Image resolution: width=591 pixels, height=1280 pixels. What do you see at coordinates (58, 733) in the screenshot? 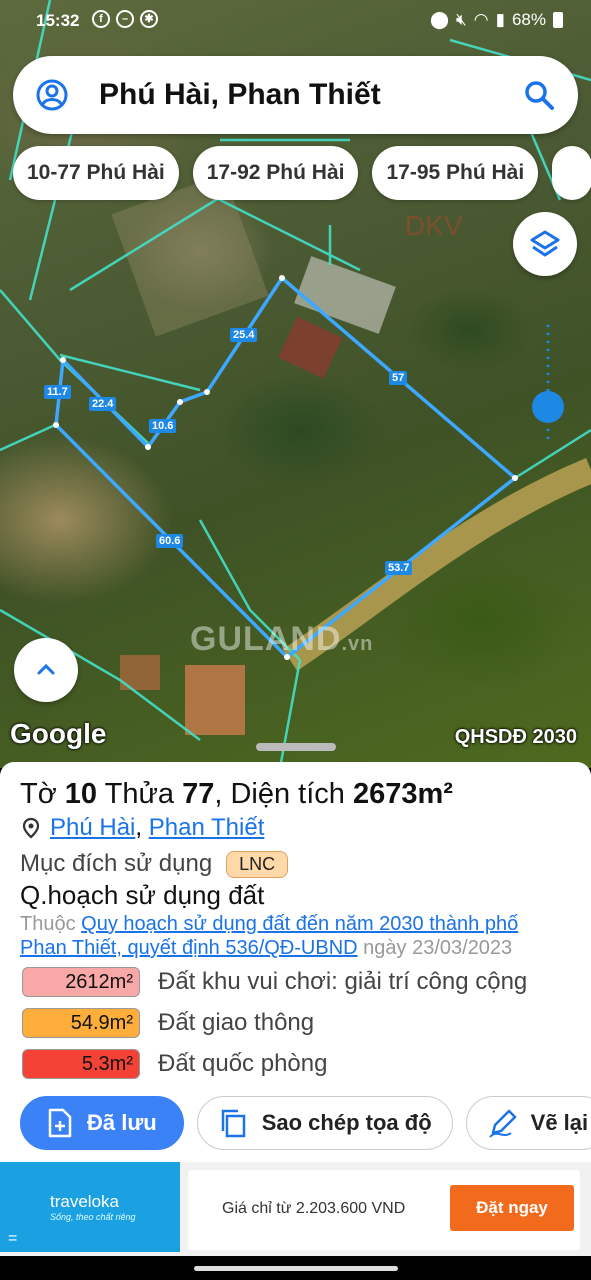
I see `google-logo: Google` at bounding box center [58, 733].